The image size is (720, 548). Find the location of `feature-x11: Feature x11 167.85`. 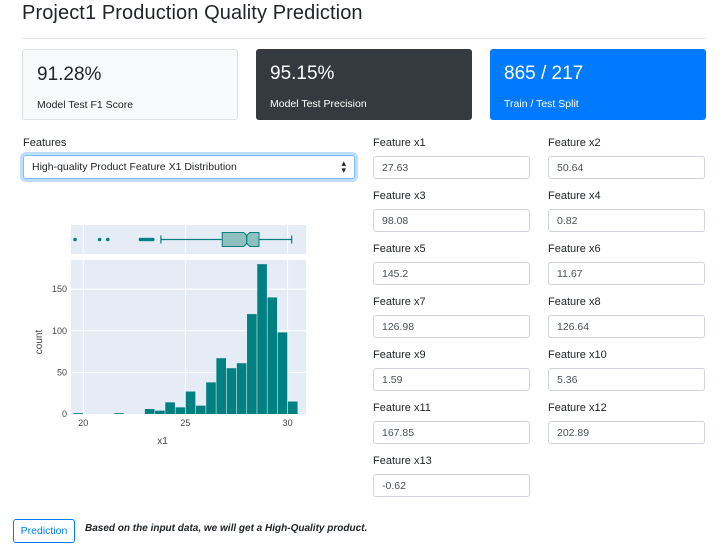

feature-x11: Feature x11 167.85 is located at coordinates (451, 423).